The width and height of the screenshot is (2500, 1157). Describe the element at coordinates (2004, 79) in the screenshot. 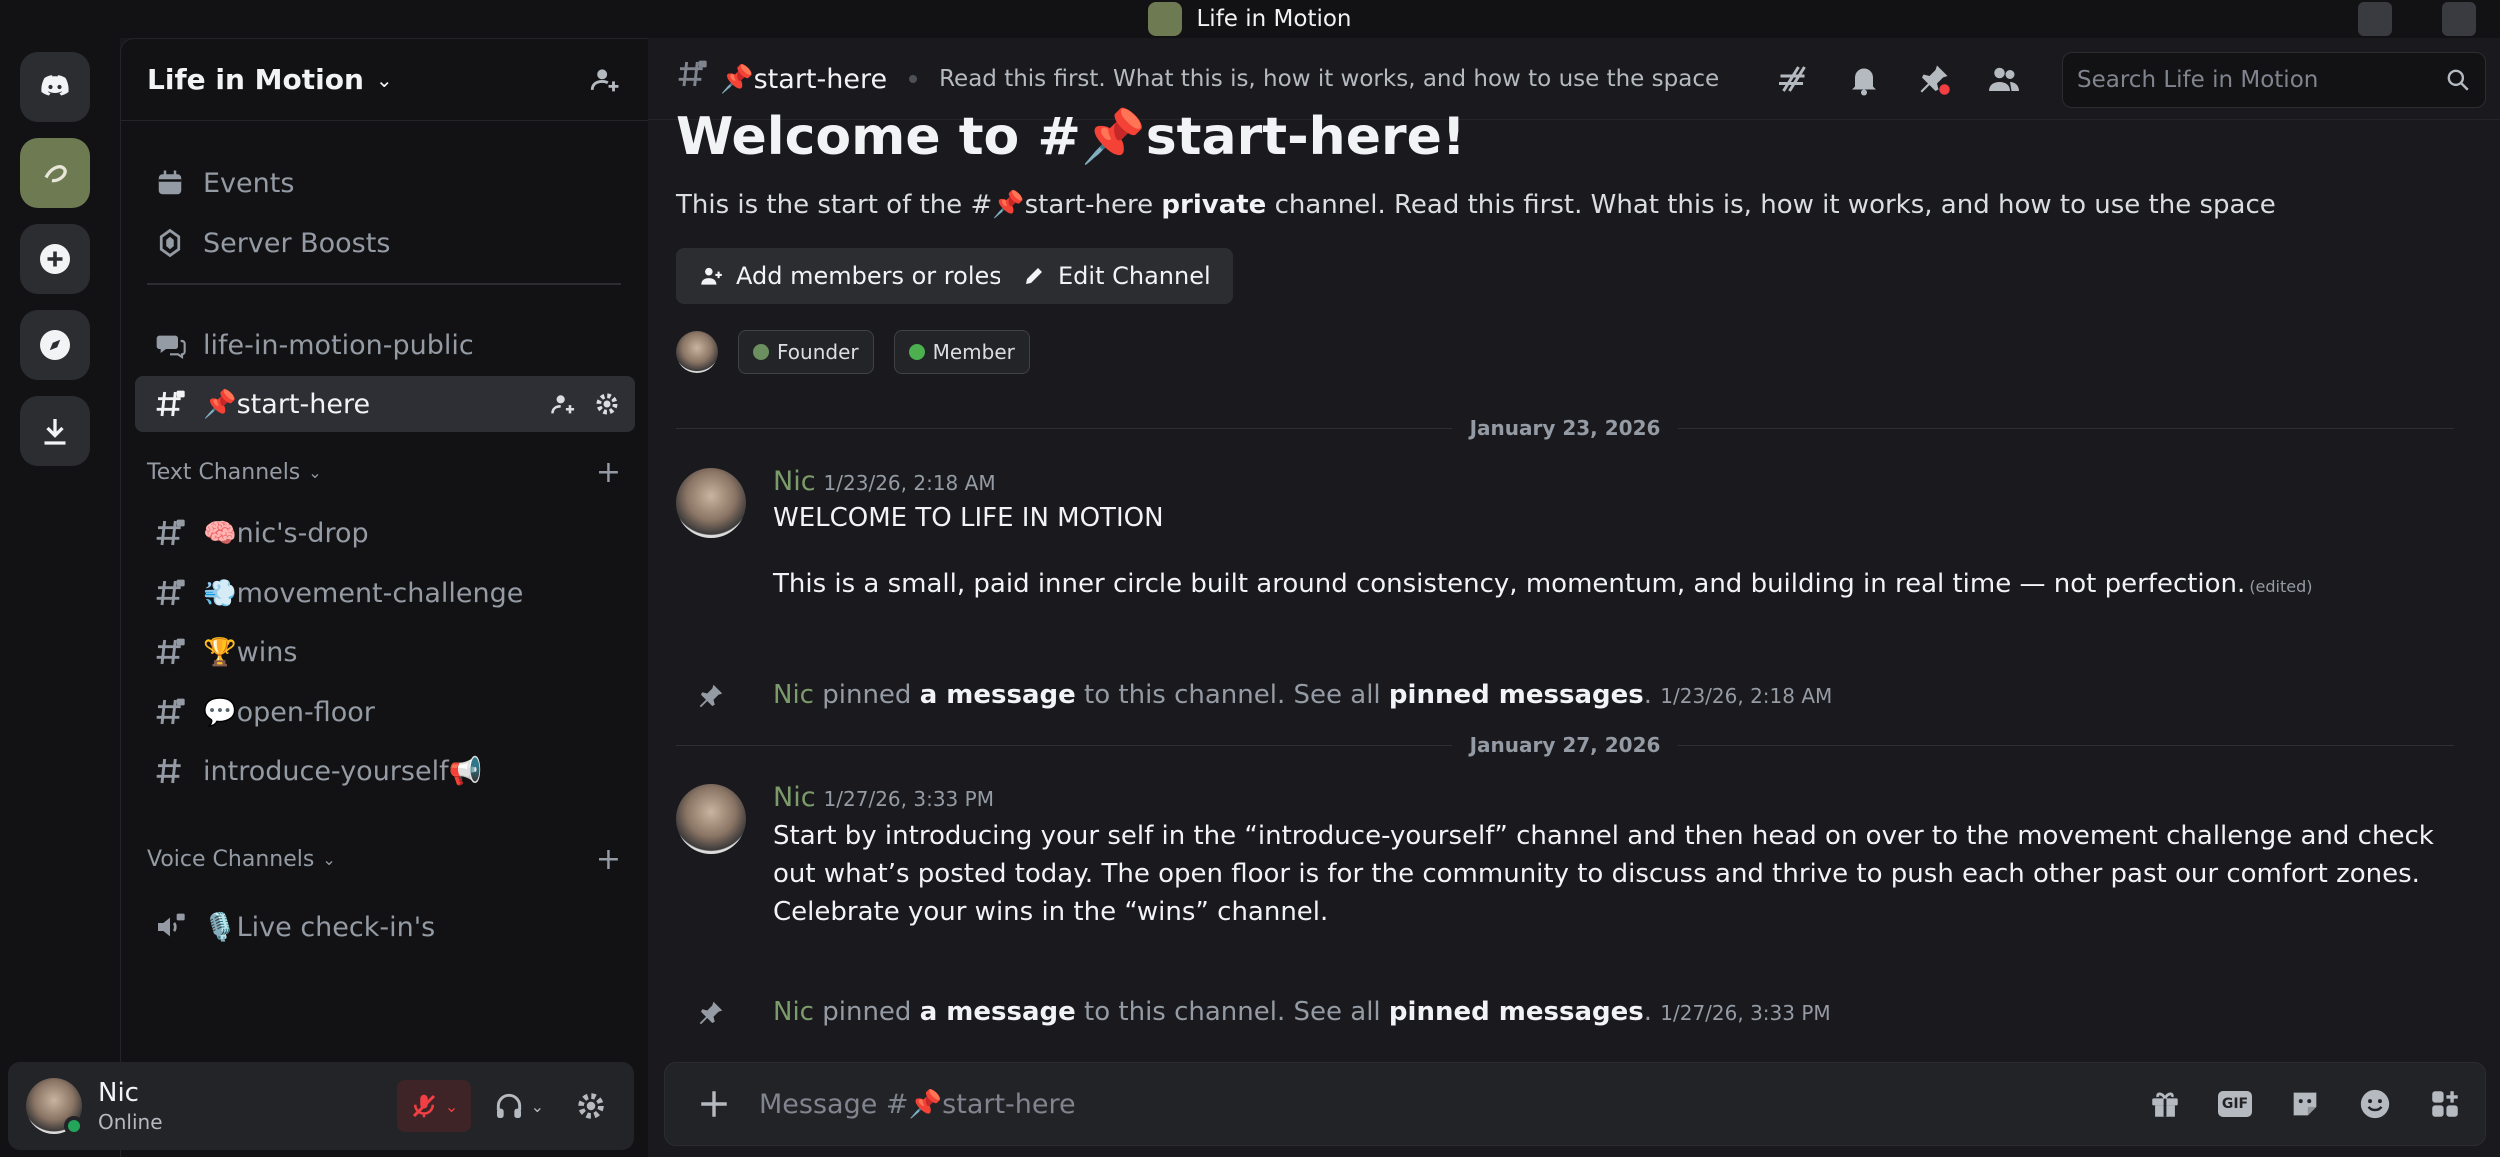

I see `member-list-icon` at that location.